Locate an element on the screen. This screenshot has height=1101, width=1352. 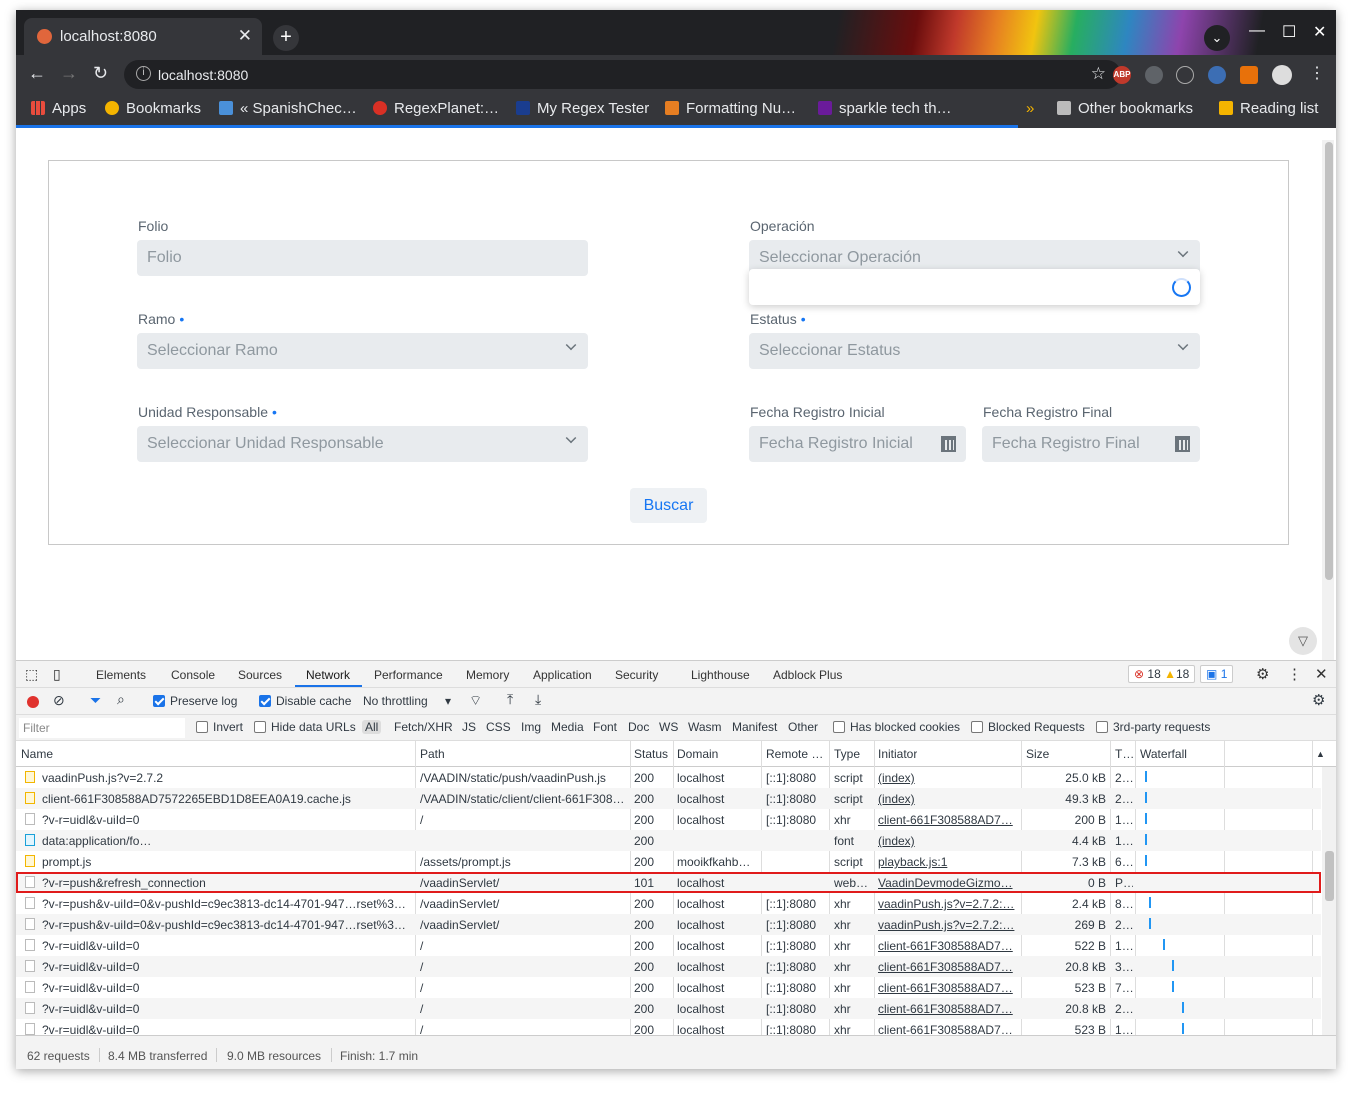
has-blocked-cookies-checkbox: Has blocked cookies is located at coordinates (896, 727).